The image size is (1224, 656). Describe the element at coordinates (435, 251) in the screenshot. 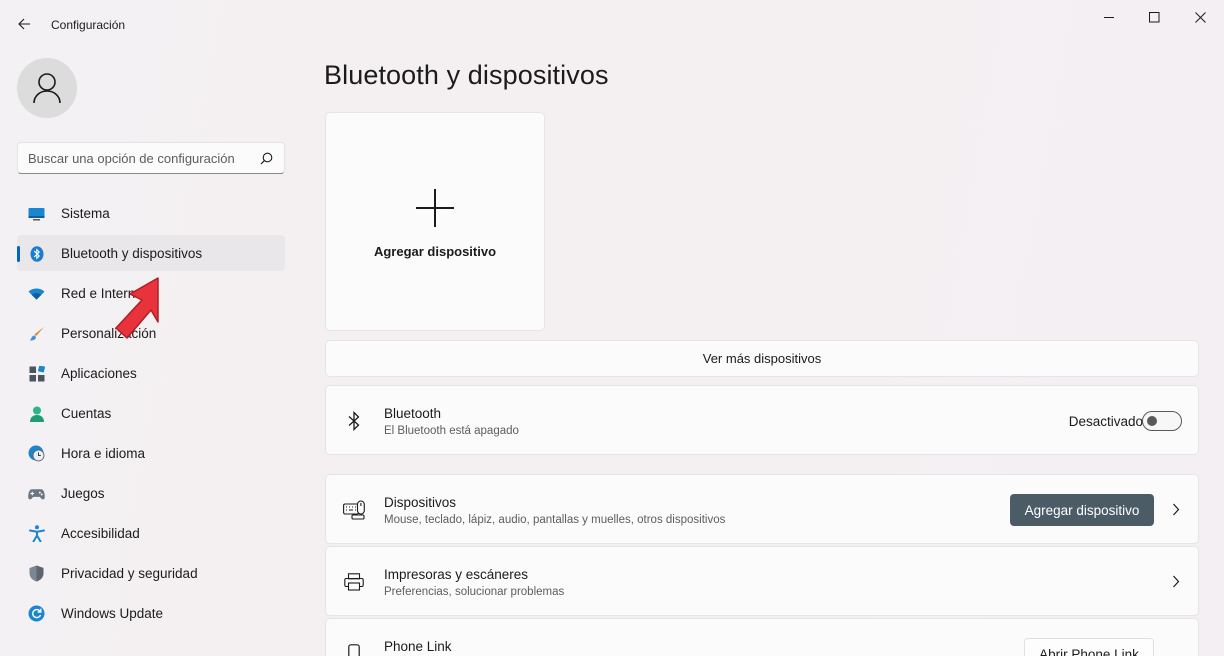

I see `add-device-tile-label: Agregar dispositivo` at that location.